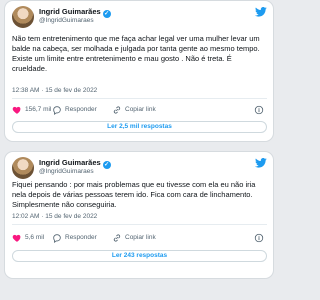 The width and height of the screenshot is (320, 300). I want to click on tweet-time: 12:38 AM, so click(25, 90).